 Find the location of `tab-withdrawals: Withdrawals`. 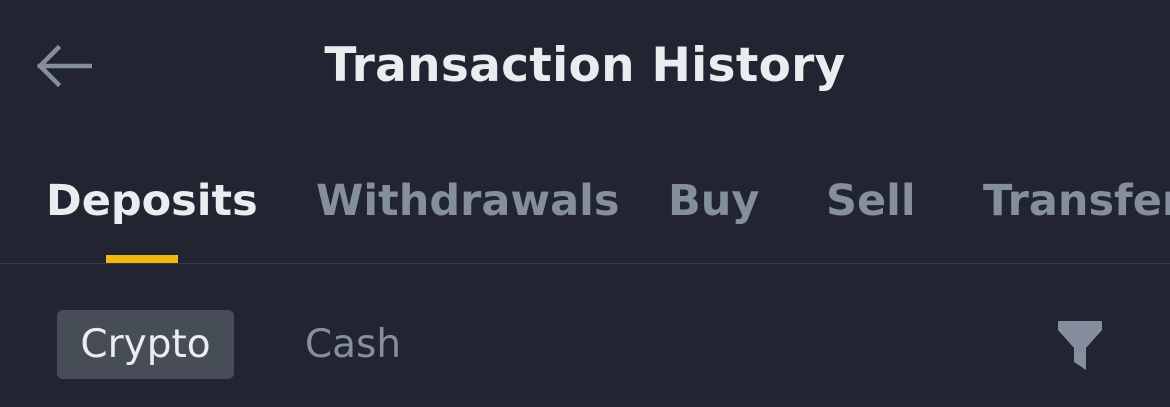

tab-withdrawals: Withdrawals is located at coordinates (467, 201).